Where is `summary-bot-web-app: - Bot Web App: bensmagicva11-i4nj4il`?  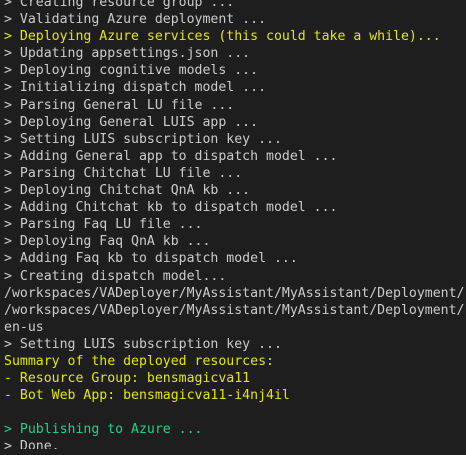 summary-bot-web-app: - Bot Web App: bensmagicva11-i4nj4il is located at coordinates (147, 396).